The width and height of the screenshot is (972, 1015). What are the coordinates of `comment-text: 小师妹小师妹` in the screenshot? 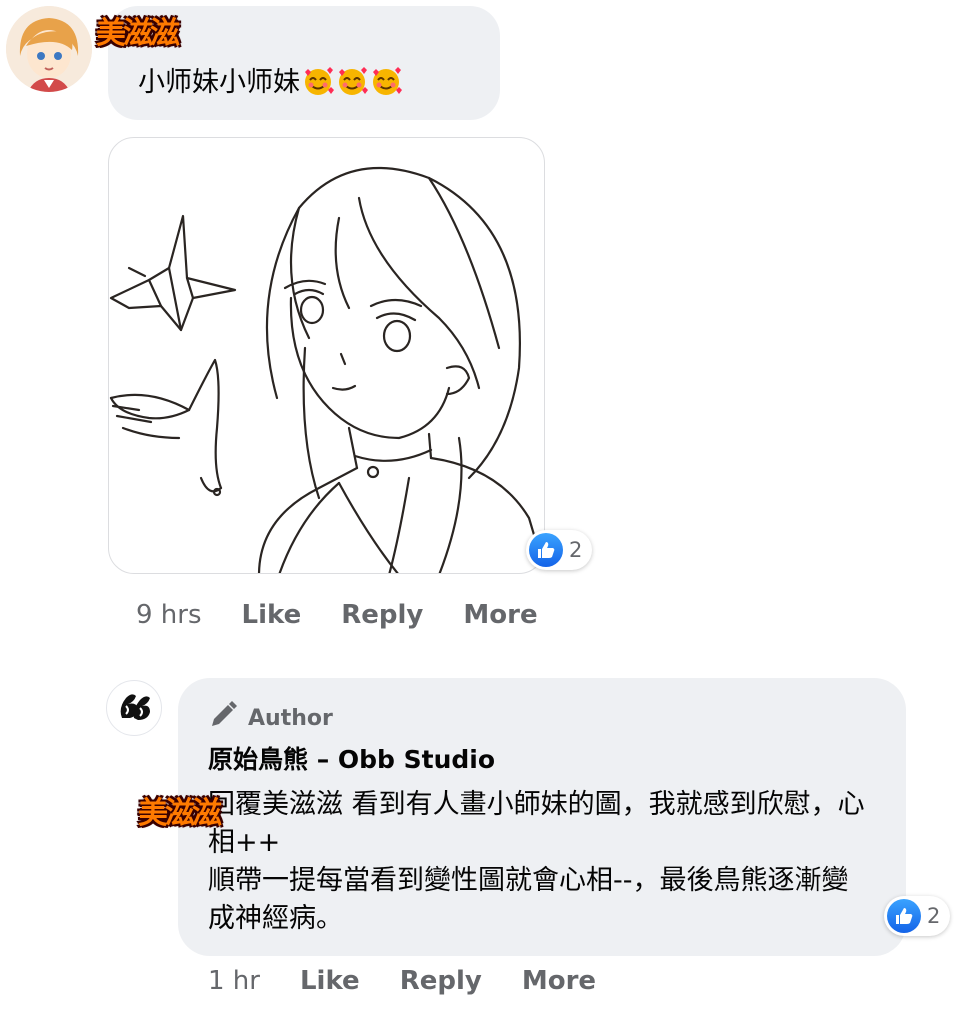 It's located at (270, 83).